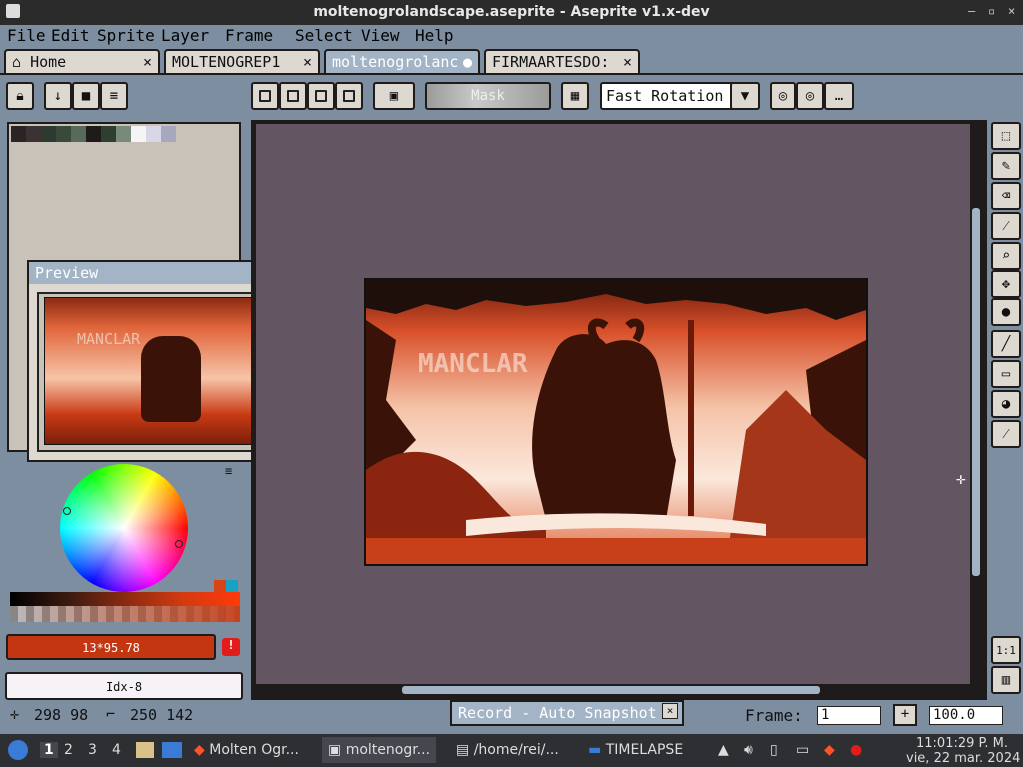  Describe the element at coordinates (86, 96) in the screenshot. I see `pin-button: ■` at that location.